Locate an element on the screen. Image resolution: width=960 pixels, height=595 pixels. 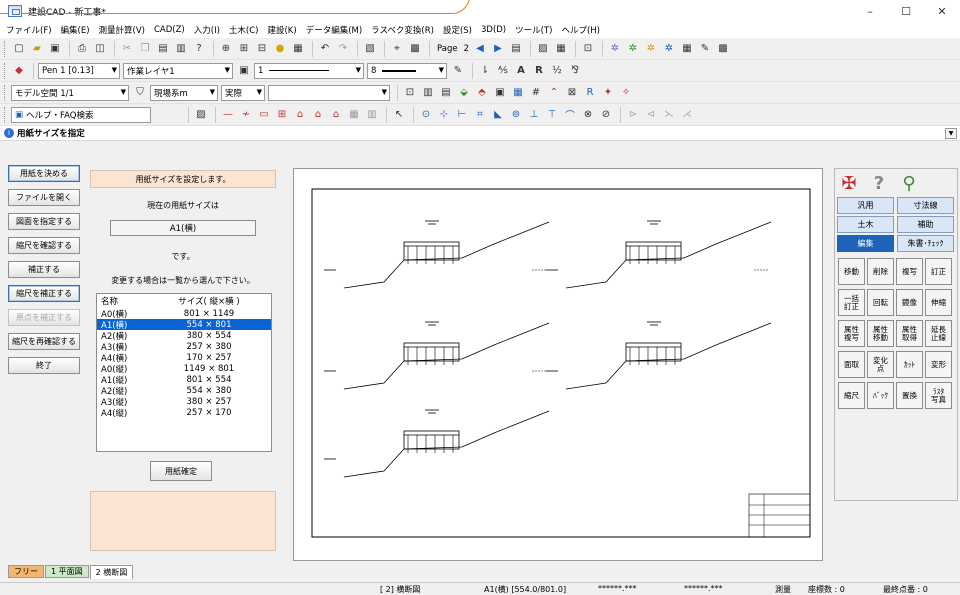
redo-icon: ↷ is located at coordinates (343, 49).